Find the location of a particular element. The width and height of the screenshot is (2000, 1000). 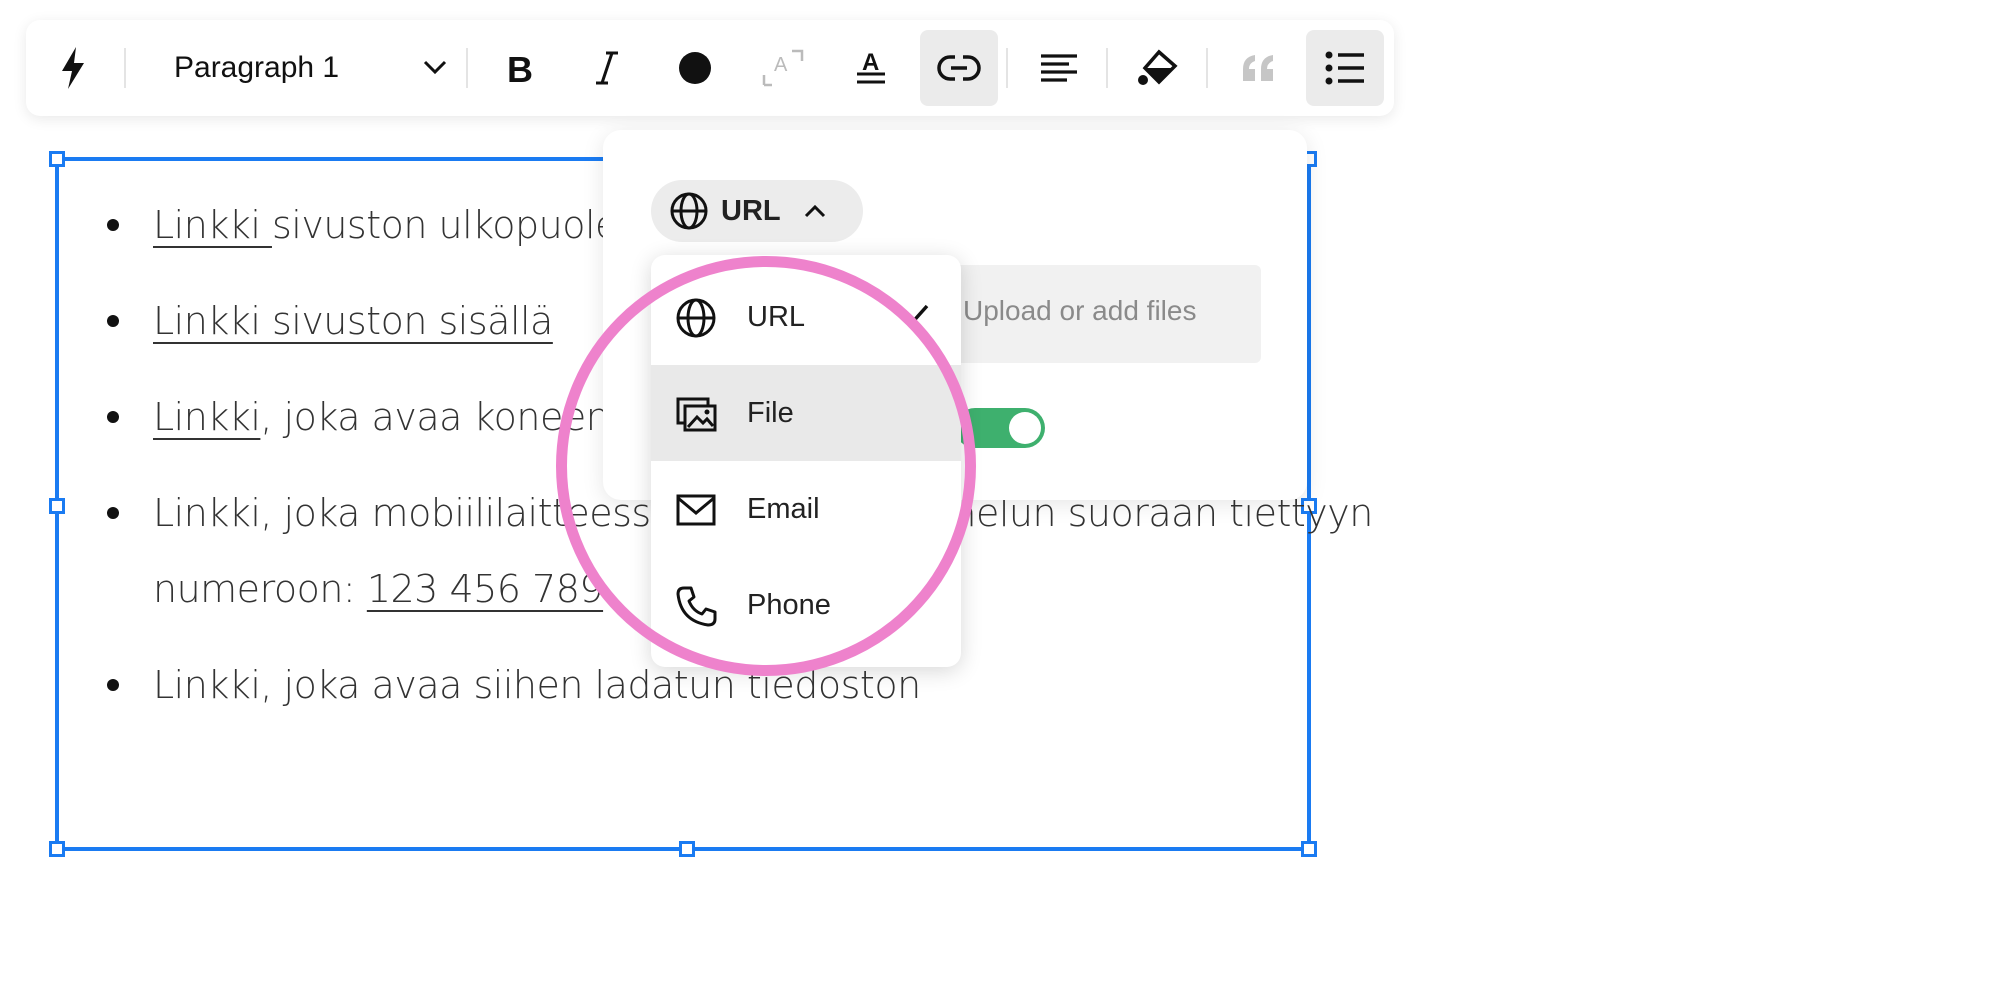

phone-link: 123 456 789 is located at coordinates (485, 589).